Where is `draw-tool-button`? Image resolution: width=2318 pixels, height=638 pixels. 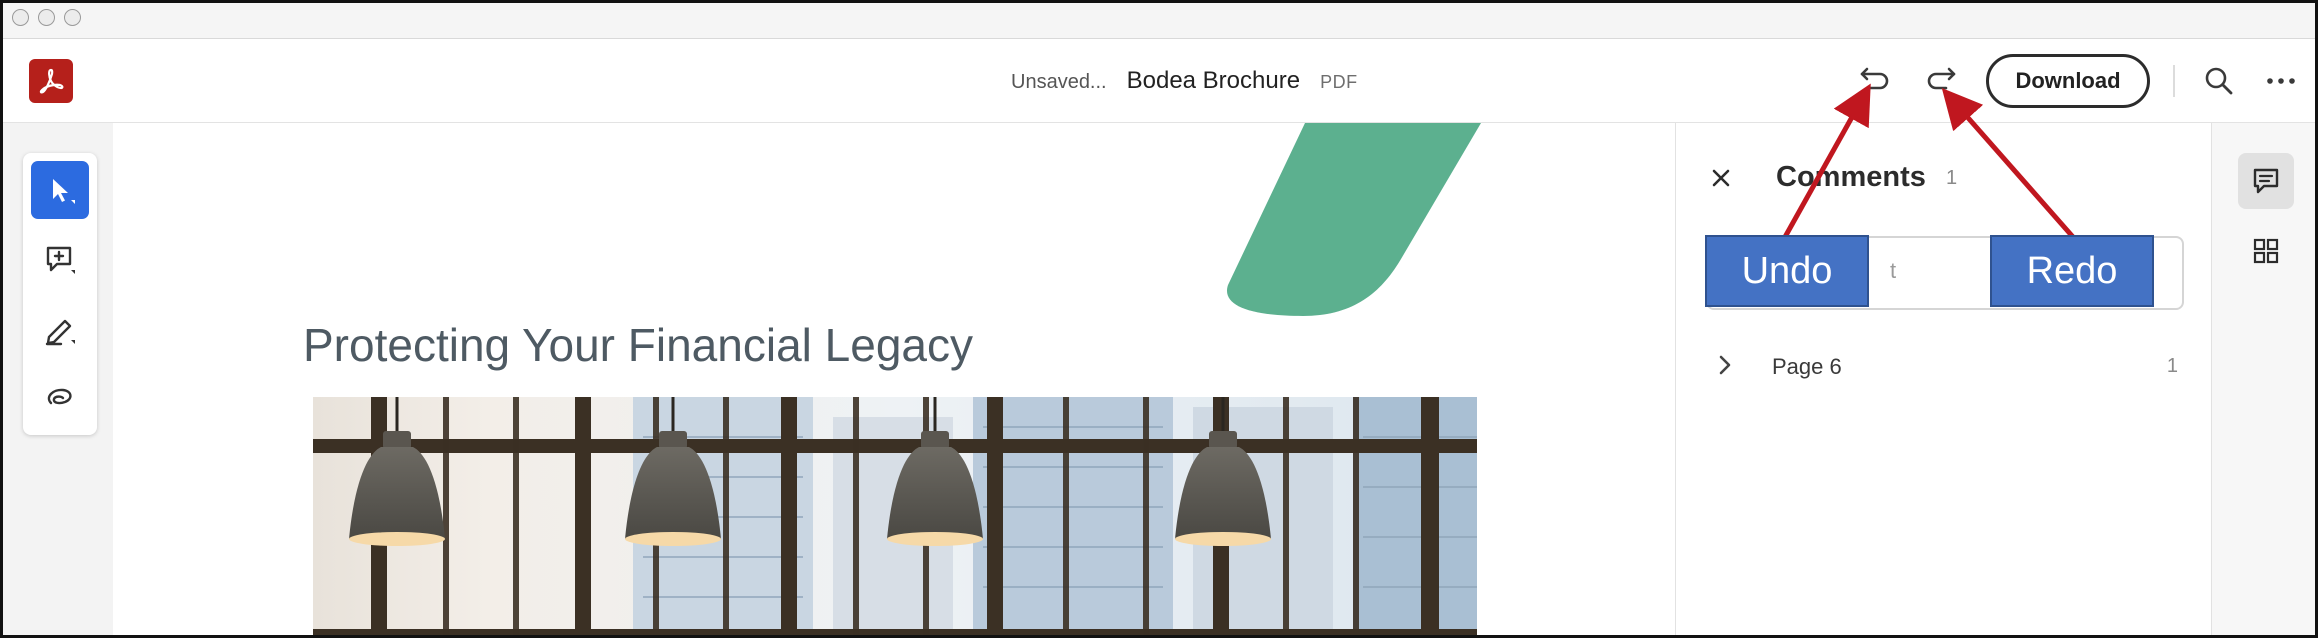 draw-tool-button is located at coordinates (60, 330).